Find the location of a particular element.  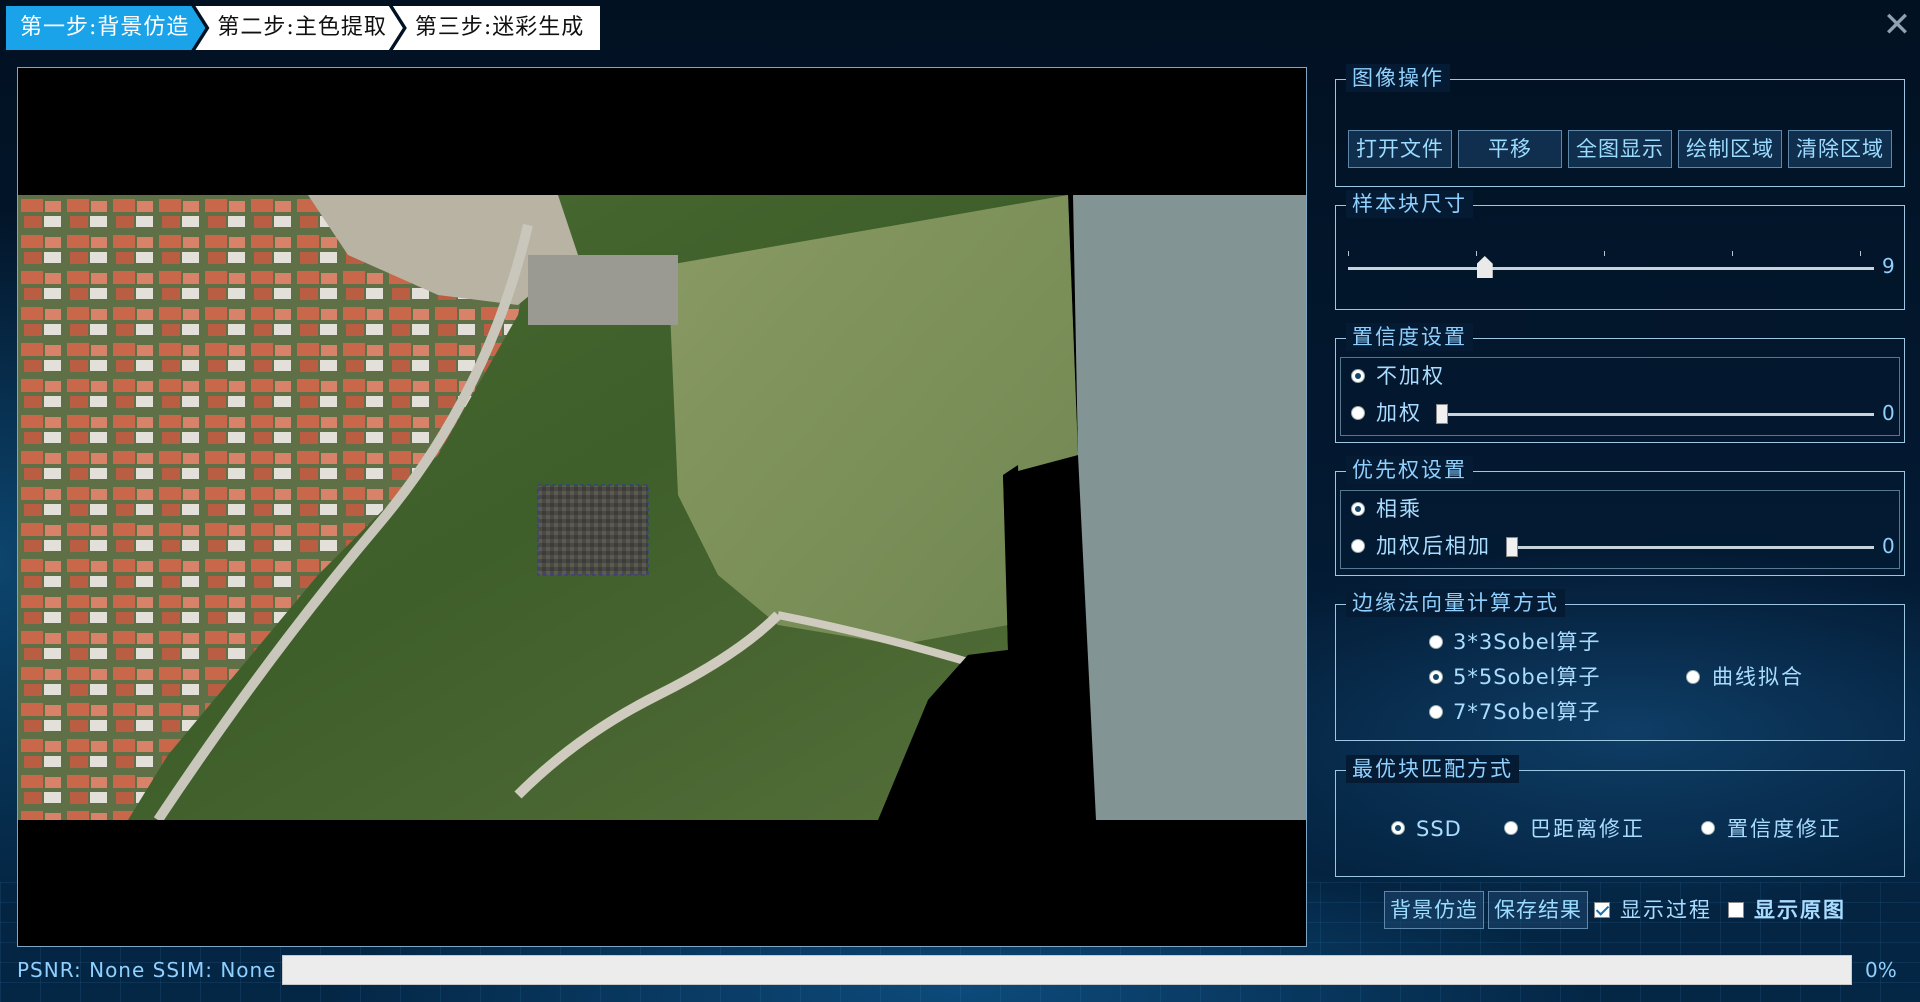

image-ops-title: 图像操作 is located at coordinates (1398, 78).